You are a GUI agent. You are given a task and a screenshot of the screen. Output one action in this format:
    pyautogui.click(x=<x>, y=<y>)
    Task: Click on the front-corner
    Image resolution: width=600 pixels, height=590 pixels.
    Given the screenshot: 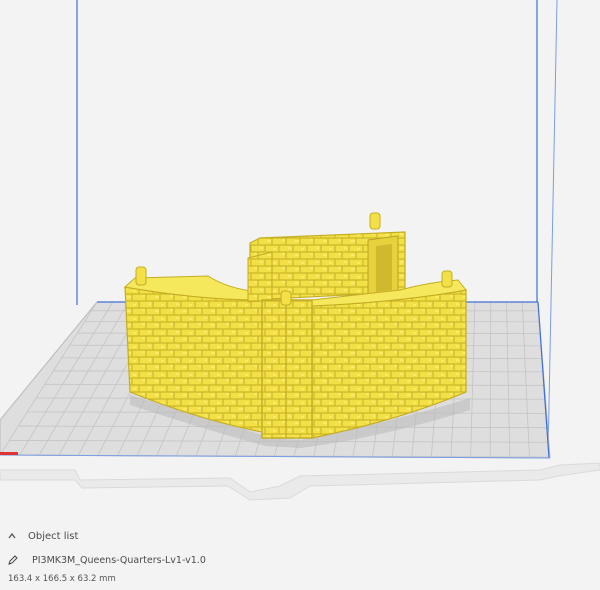 What is the action you would take?
    pyautogui.click(x=287, y=369)
    